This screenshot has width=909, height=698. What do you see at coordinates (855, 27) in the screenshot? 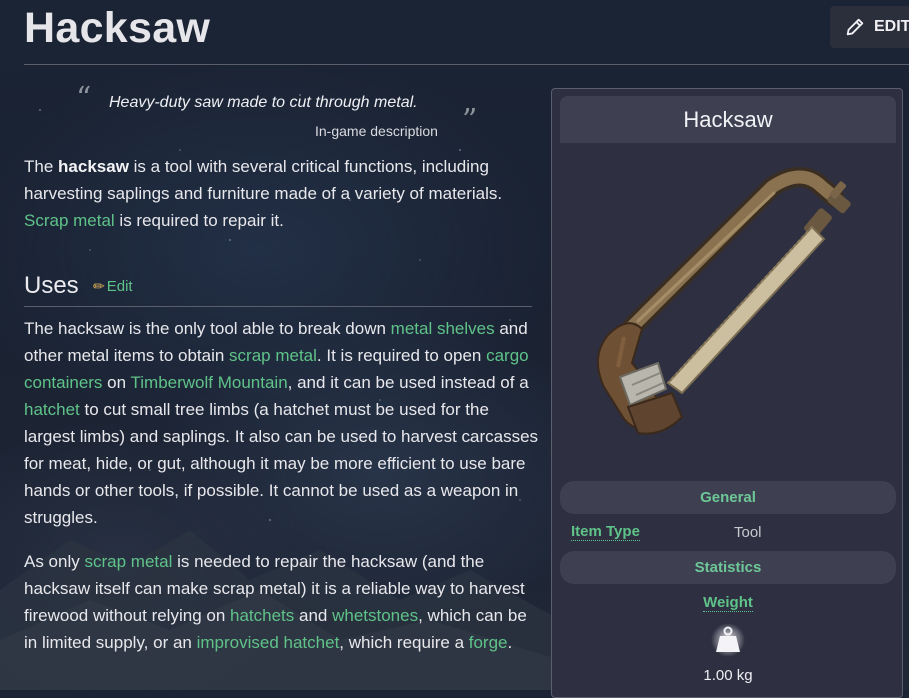
I see `edit-pencil-icon` at bounding box center [855, 27].